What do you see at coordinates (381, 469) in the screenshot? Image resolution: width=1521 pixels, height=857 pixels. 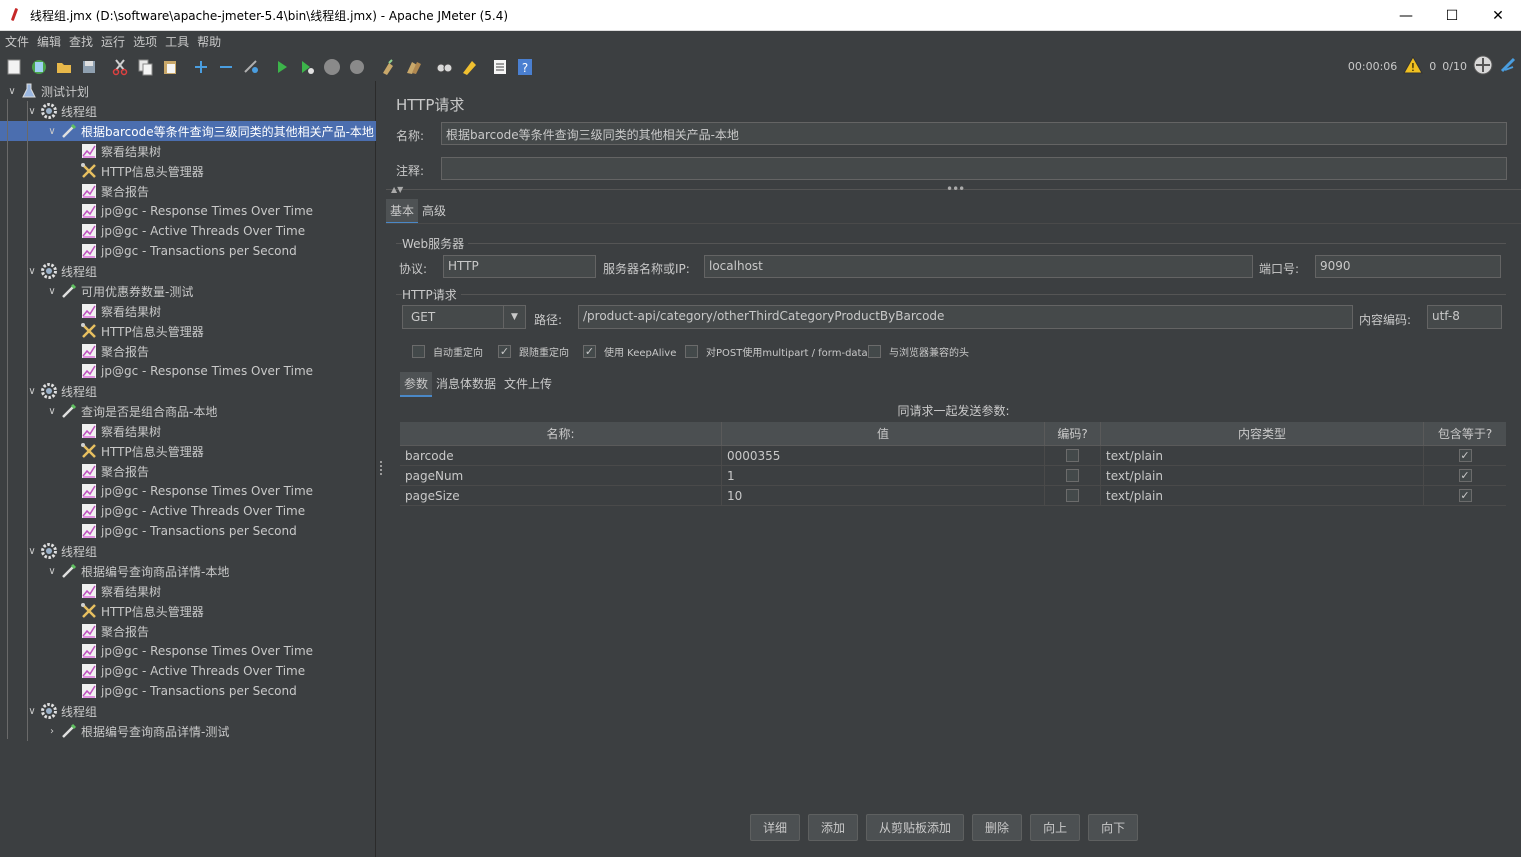 I see `split-pane-divider` at bounding box center [381, 469].